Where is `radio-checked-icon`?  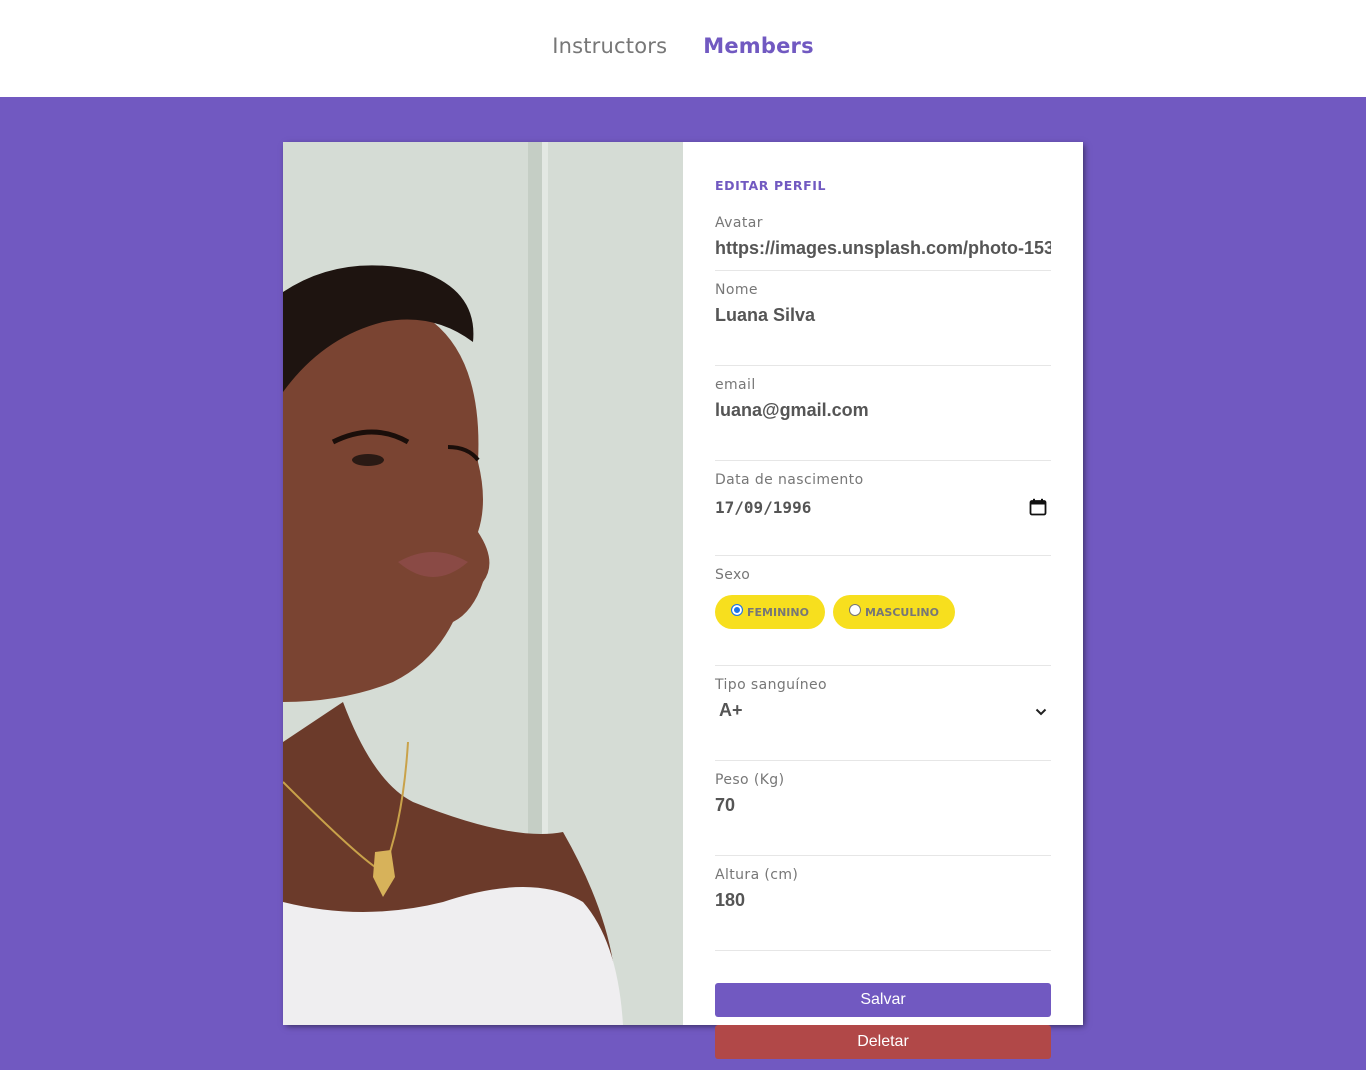
radio-checked-icon is located at coordinates (737, 610).